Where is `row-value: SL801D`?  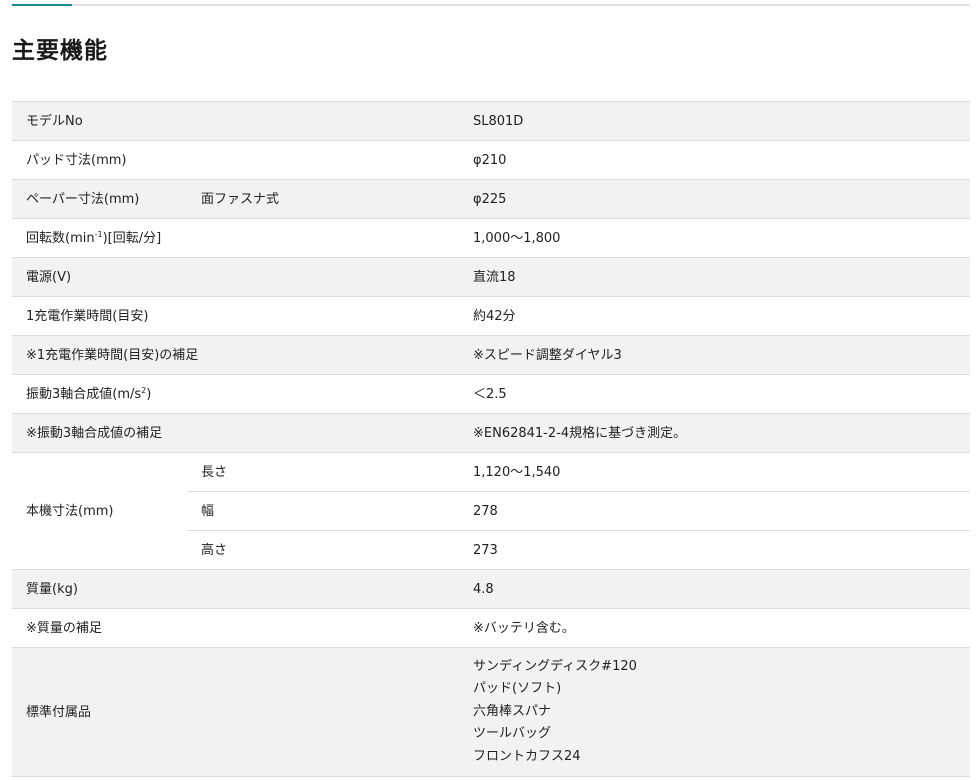
row-value: SL801D is located at coordinates (714, 121).